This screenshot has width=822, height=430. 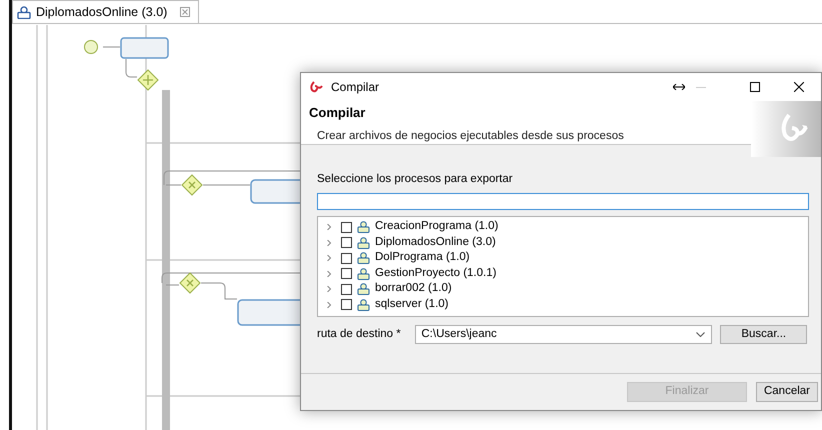 What do you see at coordinates (435, 243) in the screenshot?
I see `process-label: DiplomadosOnline (3.0)` at bounding box center [435, 243].